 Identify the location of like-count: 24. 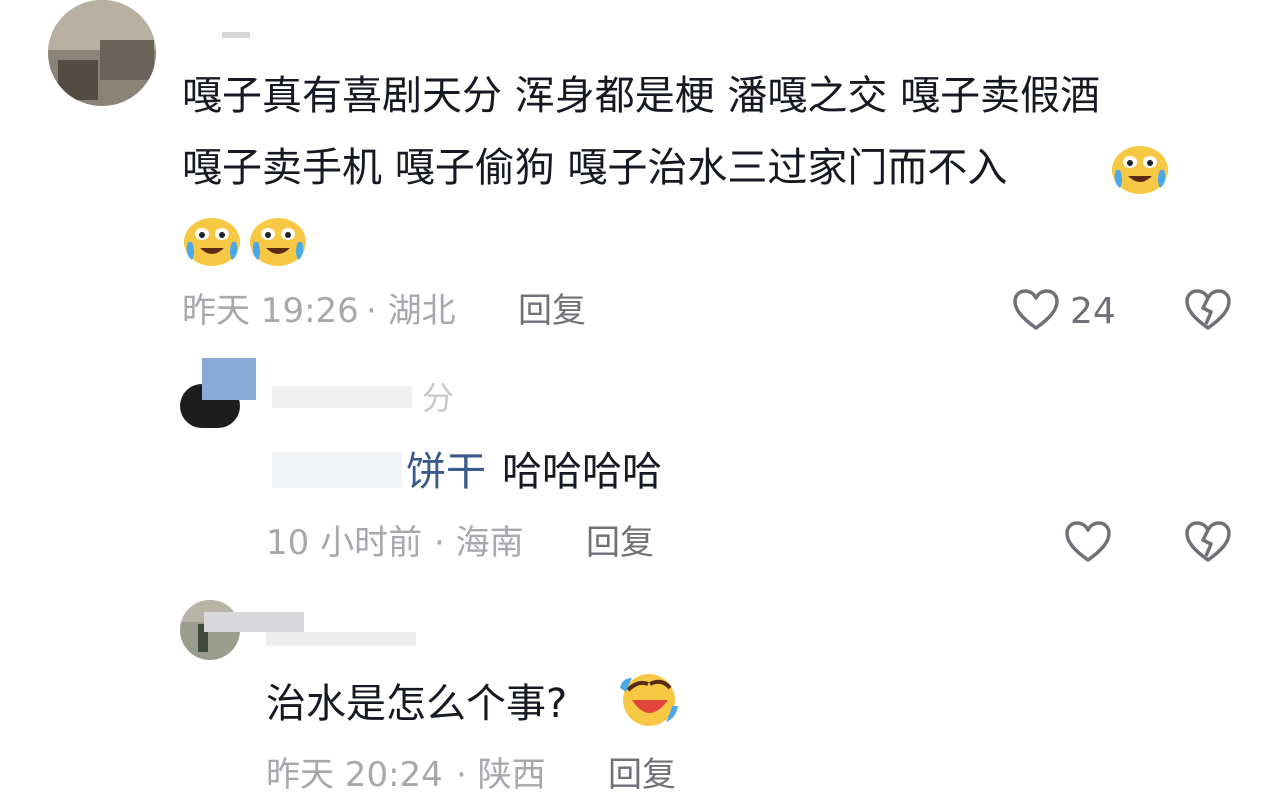
(1093, 311).